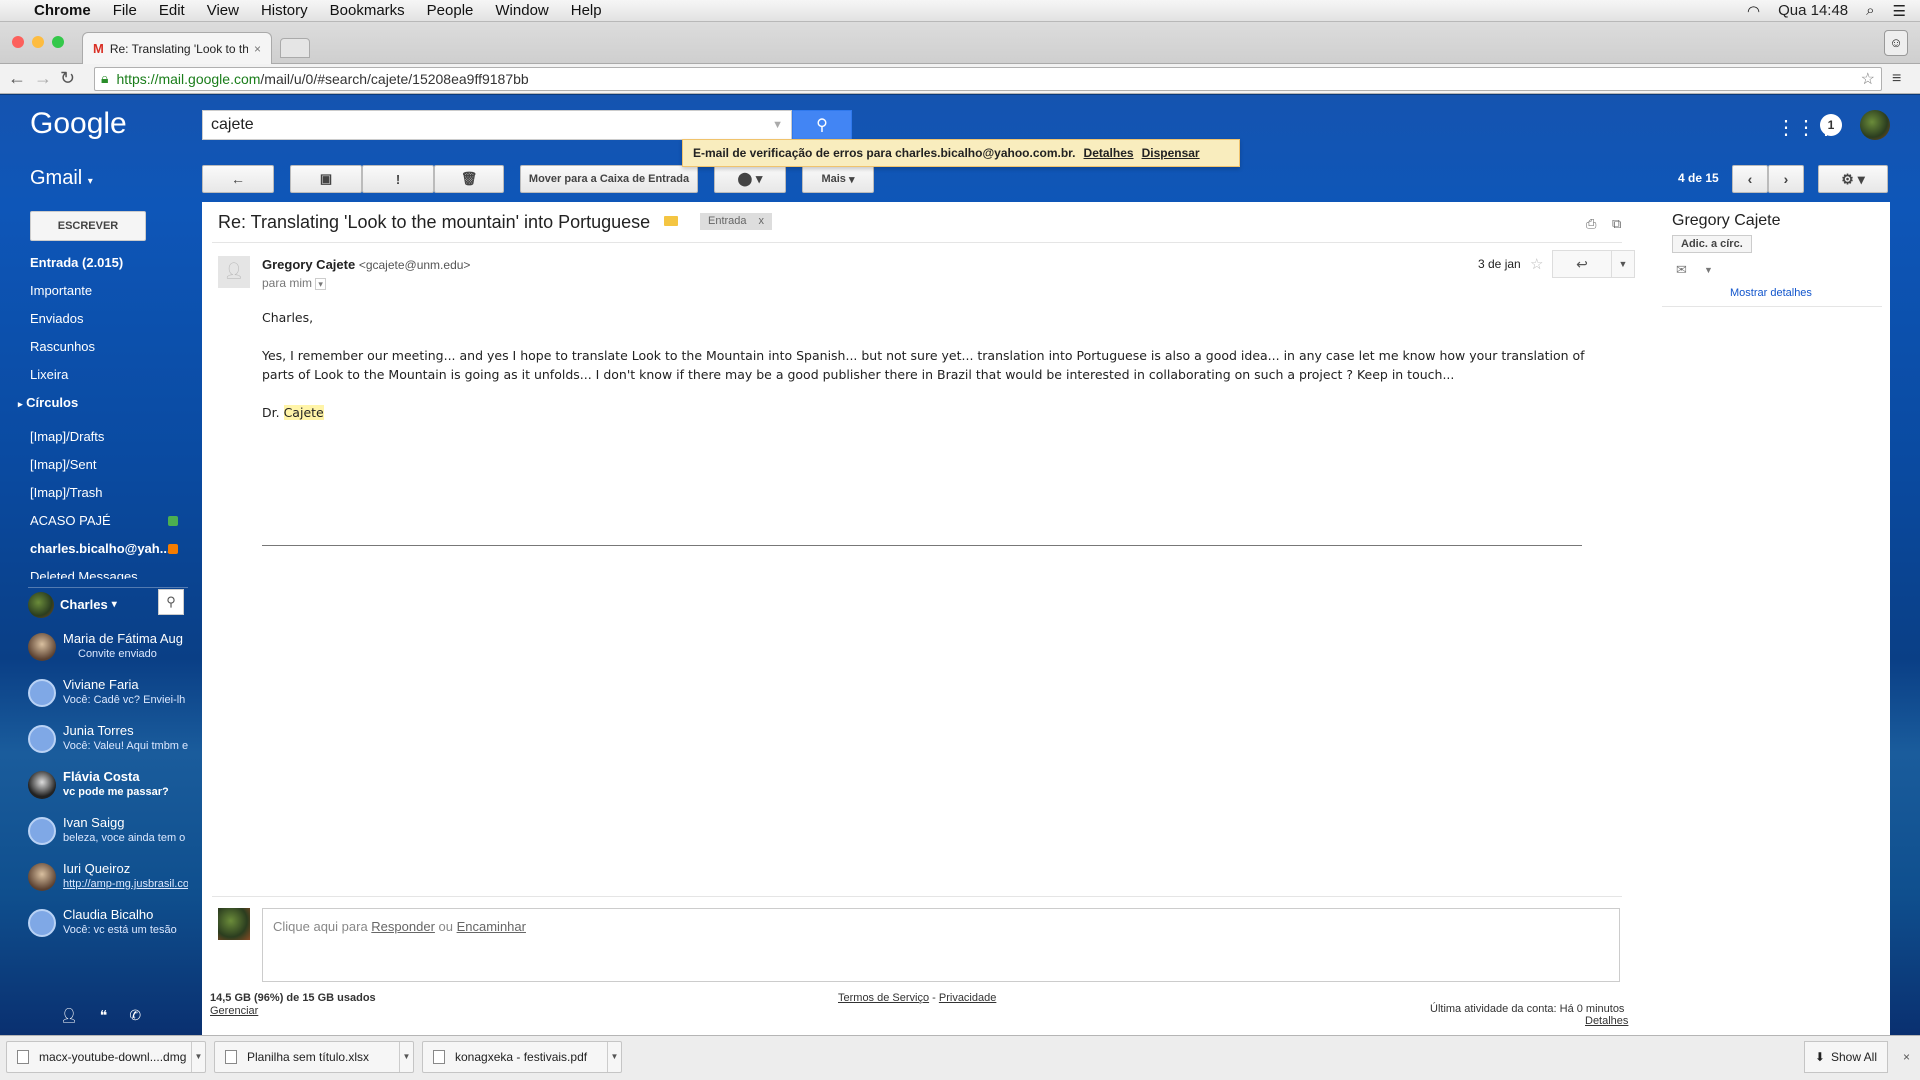 The width and height of the screenshot is (1920, 1080). Describe the element at coordinates (398, 179) in the screenshot. I see `report-spam-button: !` at that location.